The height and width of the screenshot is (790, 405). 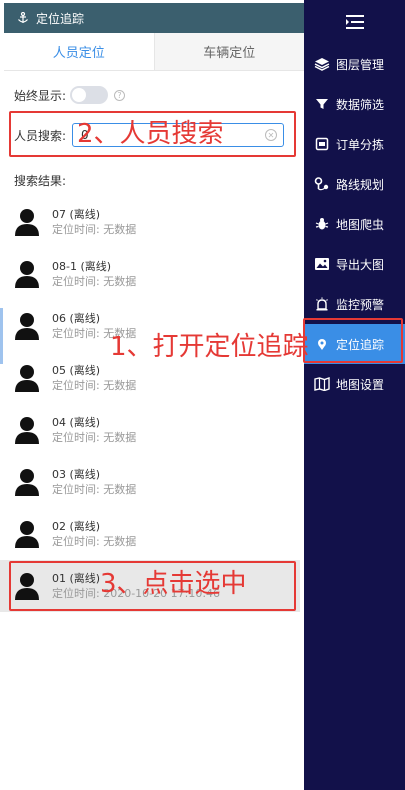 I want to click on layers-icon, so click(x=322, y=64).